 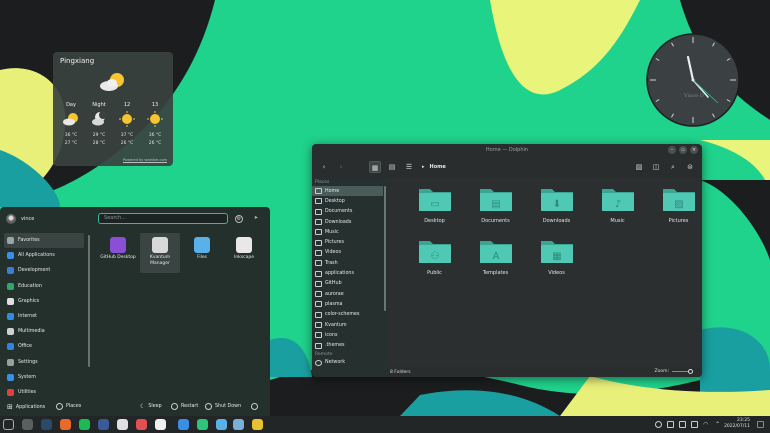 I want to click on taskbar-kde-connect-icon, so click(x=141, y=424).